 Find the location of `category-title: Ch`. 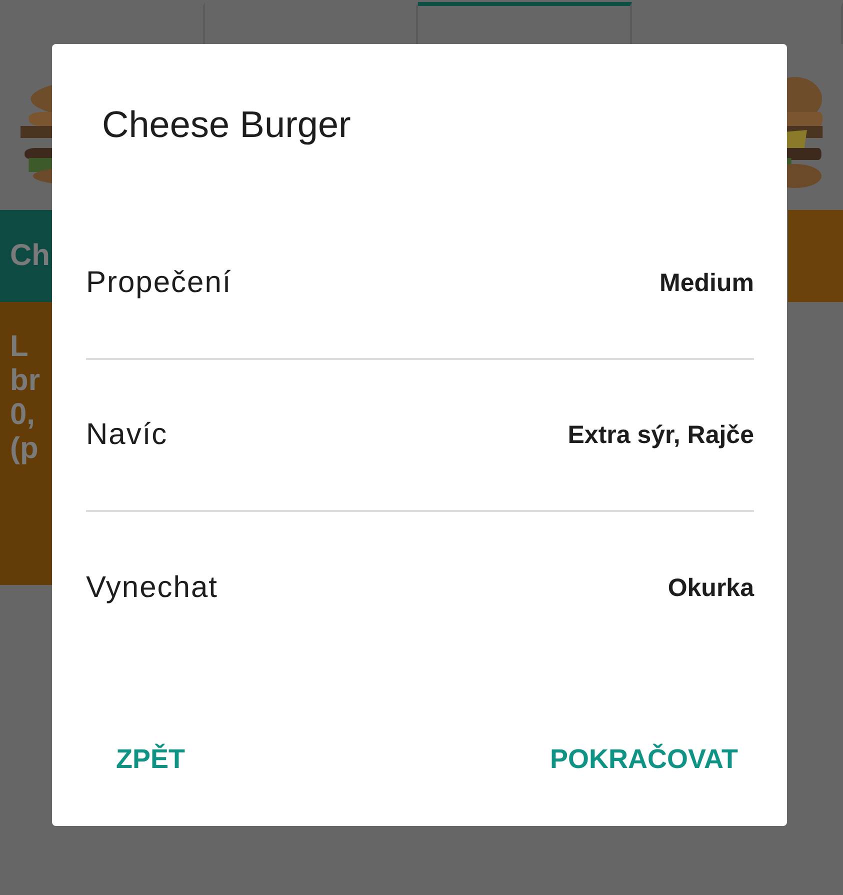

category-title: Ch is located at coordinates (30, 256).